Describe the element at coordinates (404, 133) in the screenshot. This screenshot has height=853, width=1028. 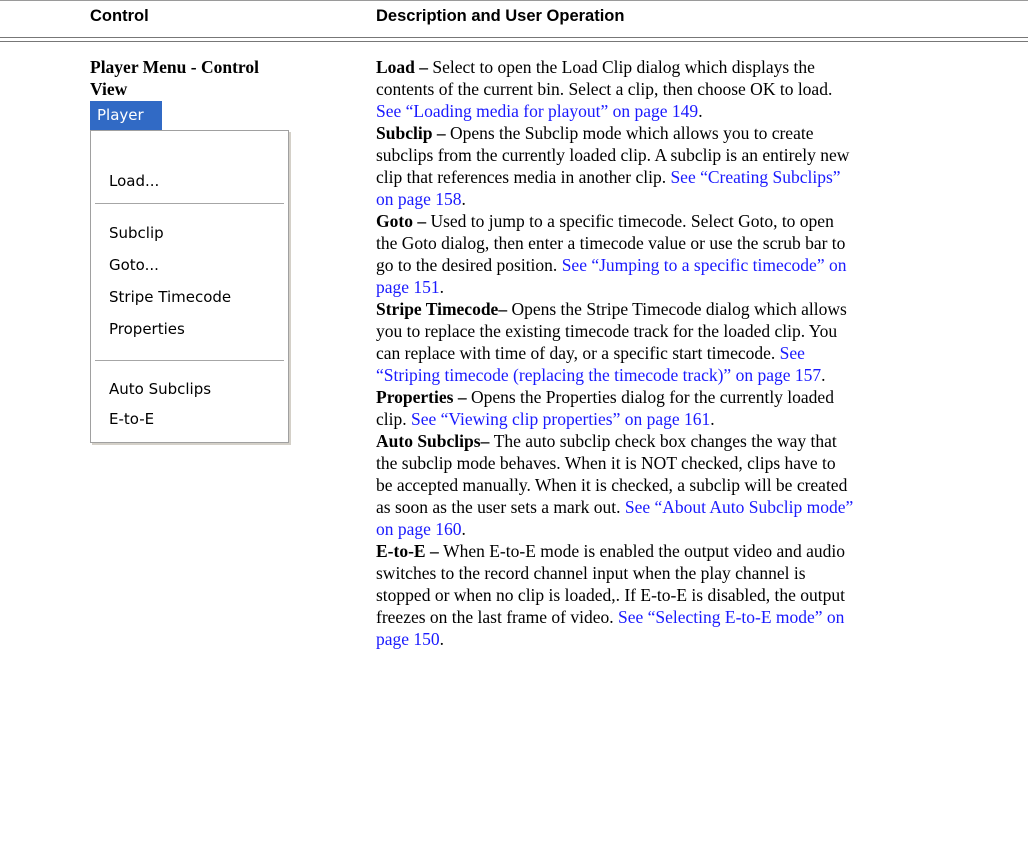
I see `term-subclip: Subclip` at that location.